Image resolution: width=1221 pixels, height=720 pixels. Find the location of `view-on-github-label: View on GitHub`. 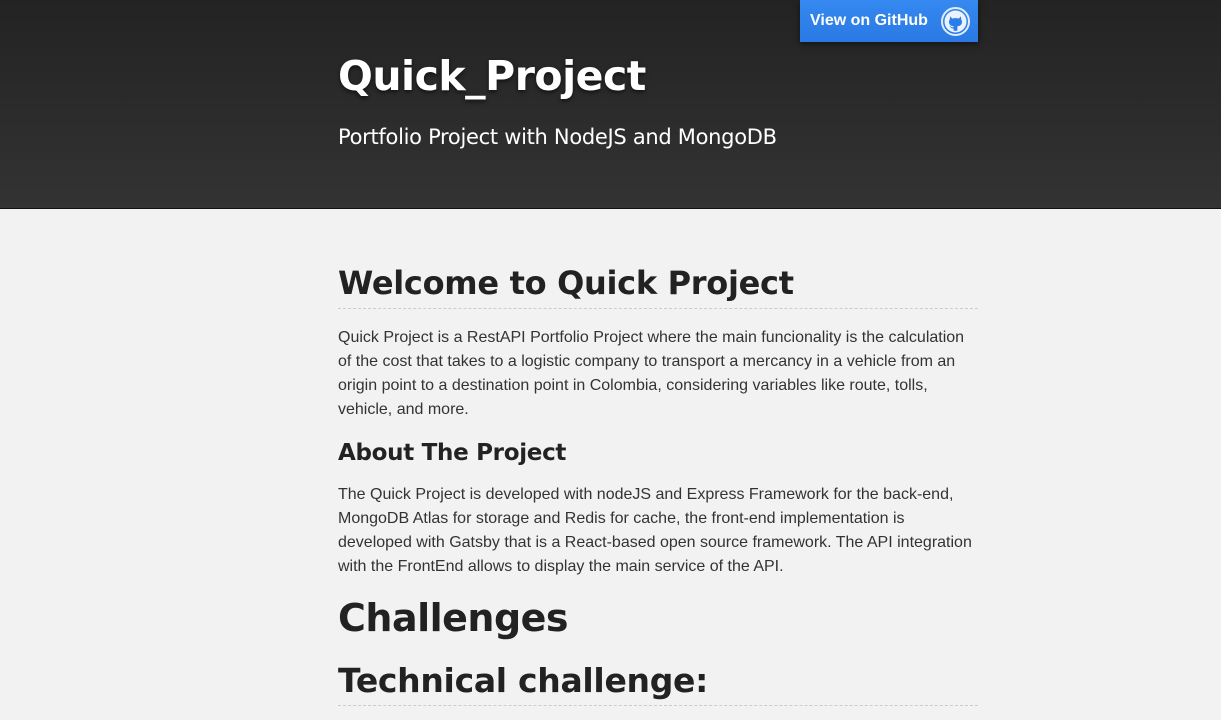

view-on-github-label: View on GitHub is located at coordinates (869, 20).